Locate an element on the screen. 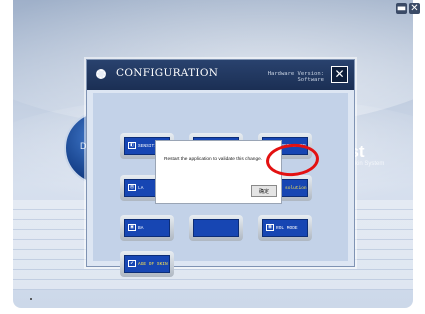 The height and width of the screenshot is (314, 425). age-of-skin-label: AGE OF SKIN is located at coordinates (153, 264).